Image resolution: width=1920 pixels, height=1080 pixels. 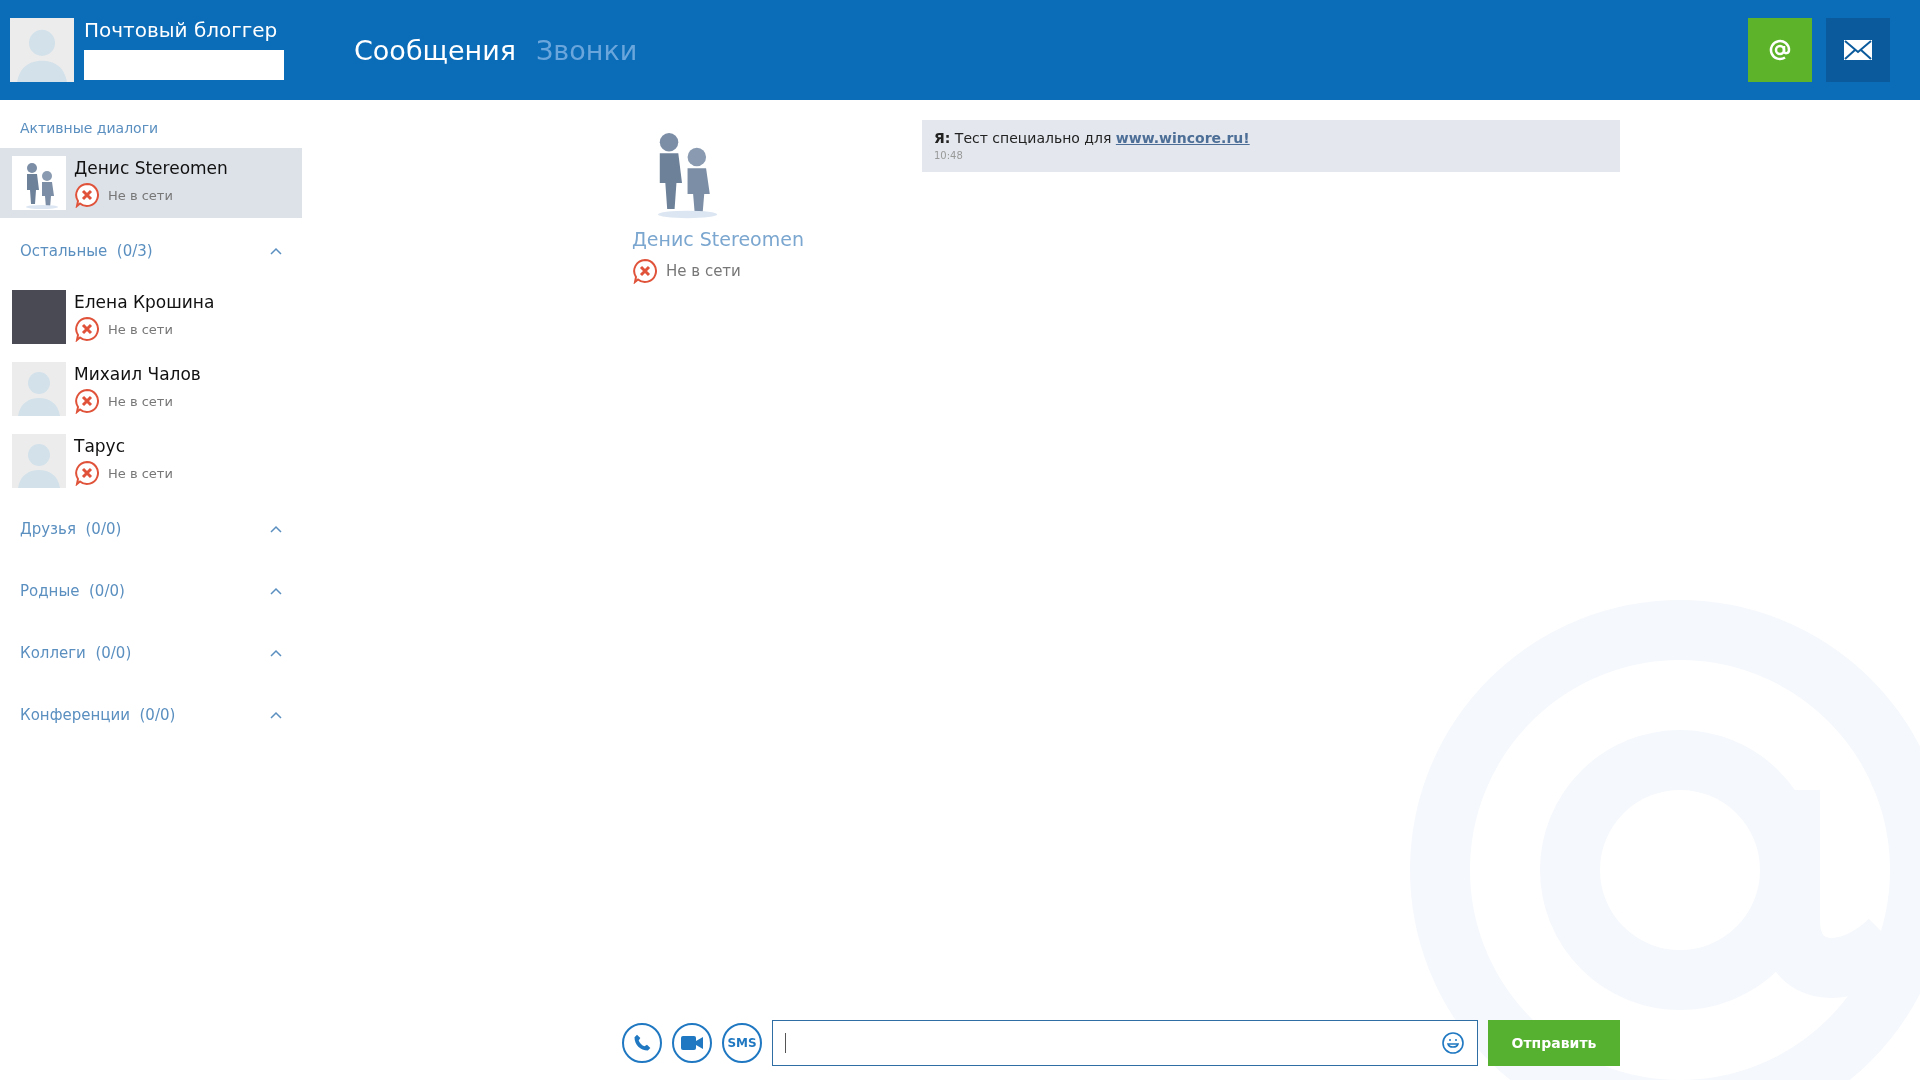 I want to click on video-call-button, so click(x=692, y=1043).